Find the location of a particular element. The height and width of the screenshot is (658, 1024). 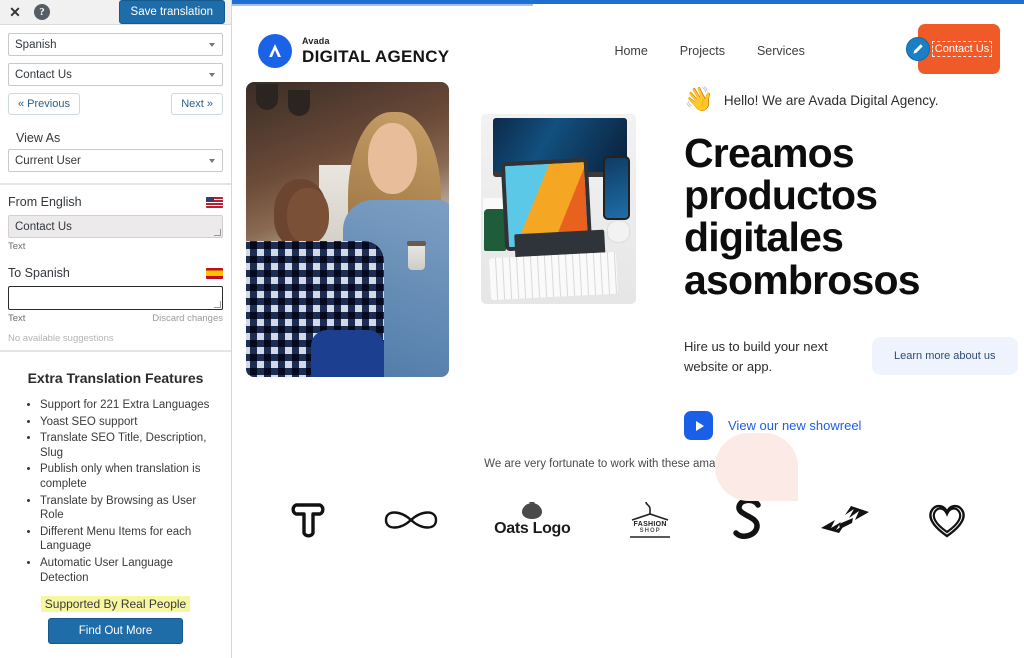

spain-flag-icon is located at coordinates (214, 273).